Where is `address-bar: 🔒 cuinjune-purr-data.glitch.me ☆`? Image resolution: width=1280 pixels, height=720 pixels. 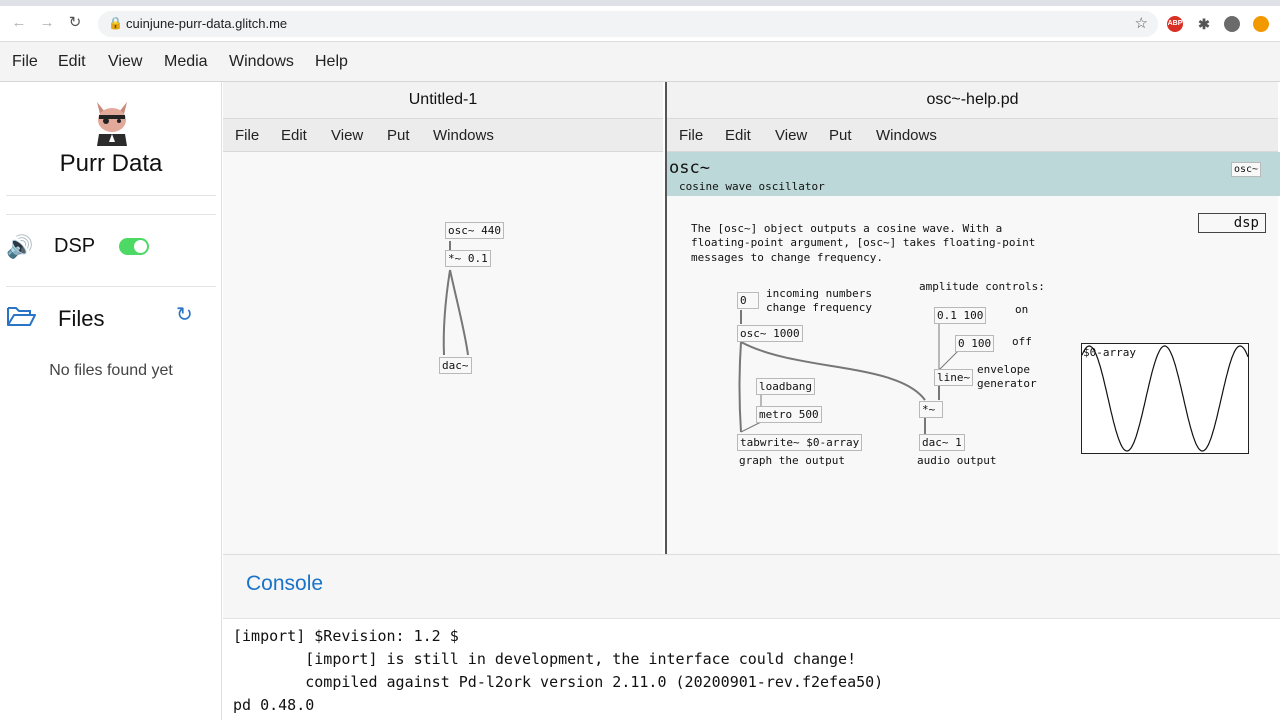
address-bar: 🔒 cuinjune-purr-data.glitch.me ☆ is located at coordinates (628, 24).